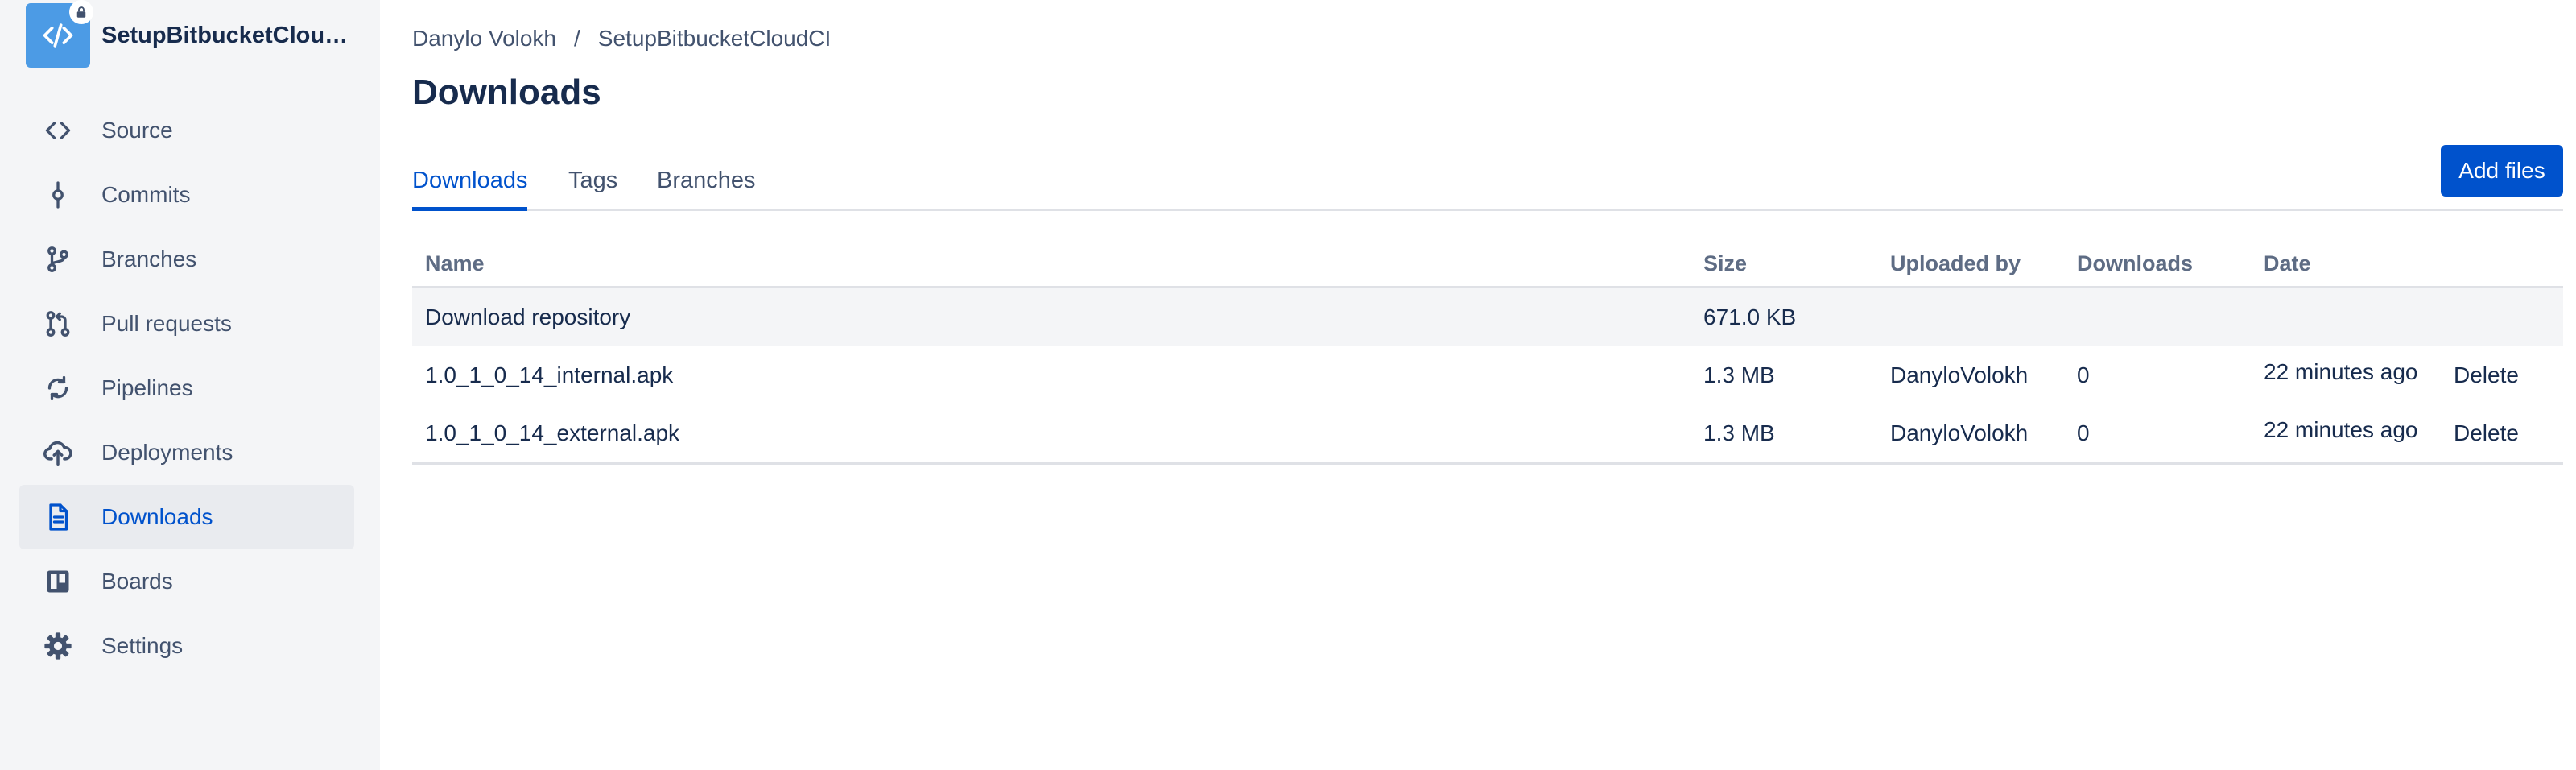 The height and width of the screenshot is (770, 2576). What do you see at coordinates (157, 516) in the screenshot?
I see `sidebar-item-label: Downloads` at bounding box center [157, 516].